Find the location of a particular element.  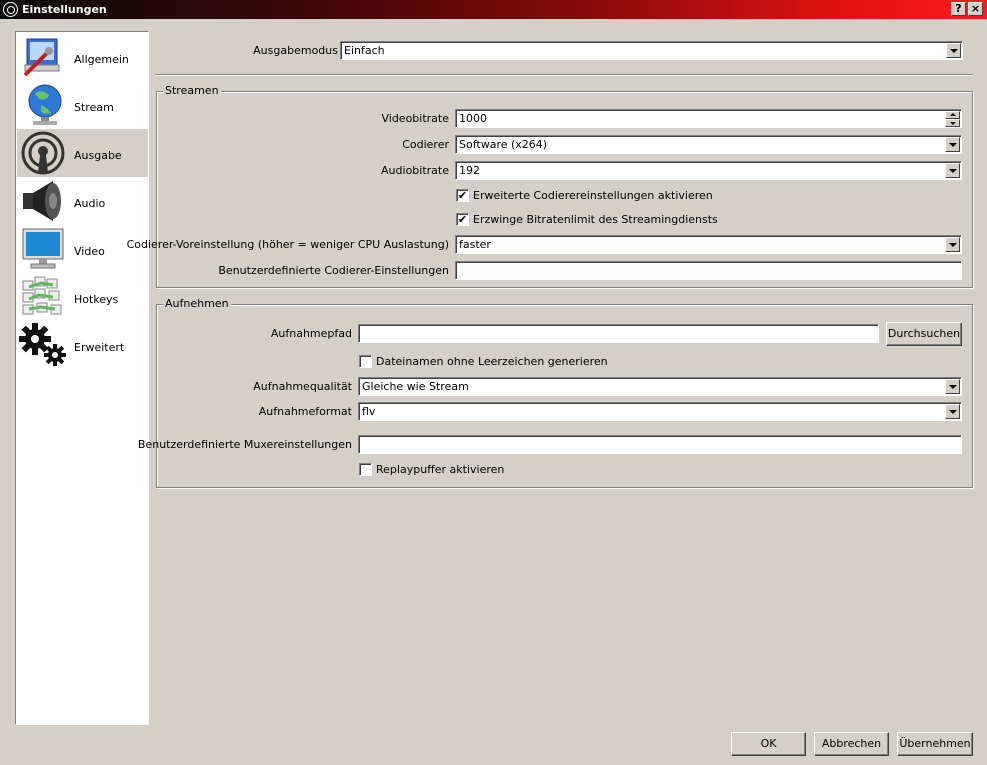

streaming-group-title: Streamen is located at coordinates (192, 90).